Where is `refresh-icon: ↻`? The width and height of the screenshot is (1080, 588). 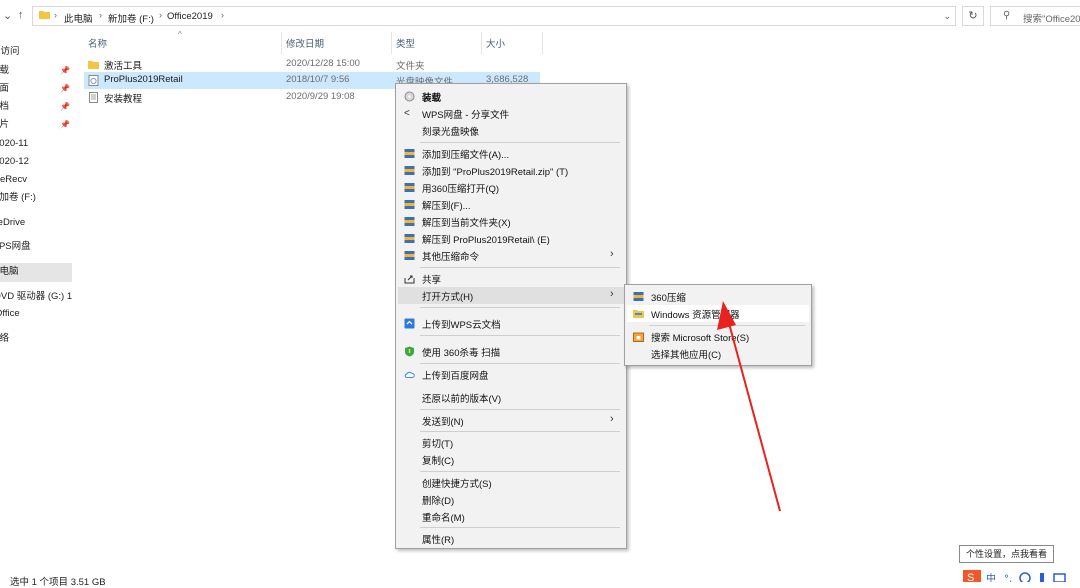
refresh-icon: ↻ is located at coordinates (973, 16).